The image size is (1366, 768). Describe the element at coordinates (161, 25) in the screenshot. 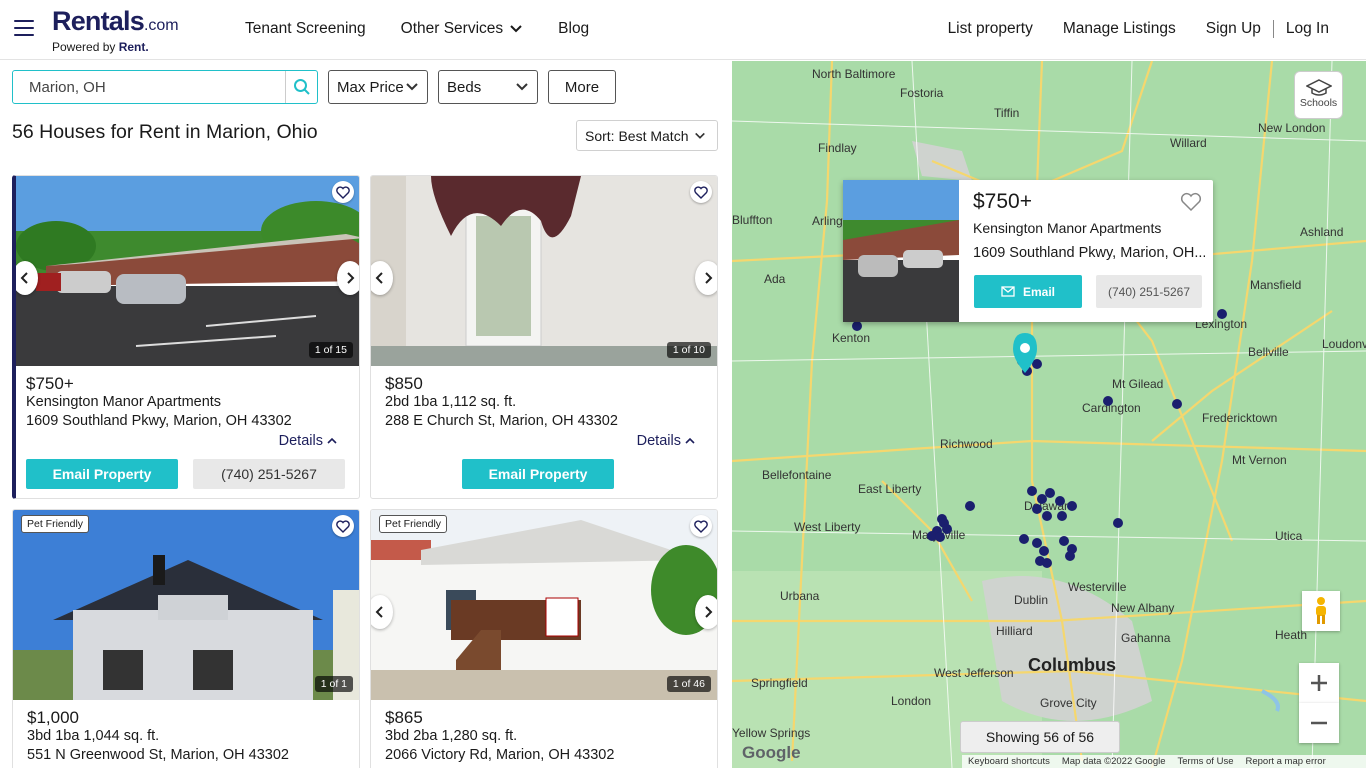

I see `logo-suffix: .com` at that location.